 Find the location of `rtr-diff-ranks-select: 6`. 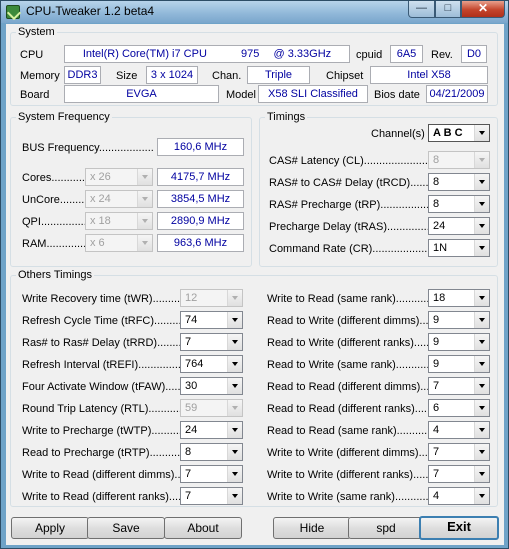

rtr-diff-ranks-select: 6 is located at coordinates (459, 408).